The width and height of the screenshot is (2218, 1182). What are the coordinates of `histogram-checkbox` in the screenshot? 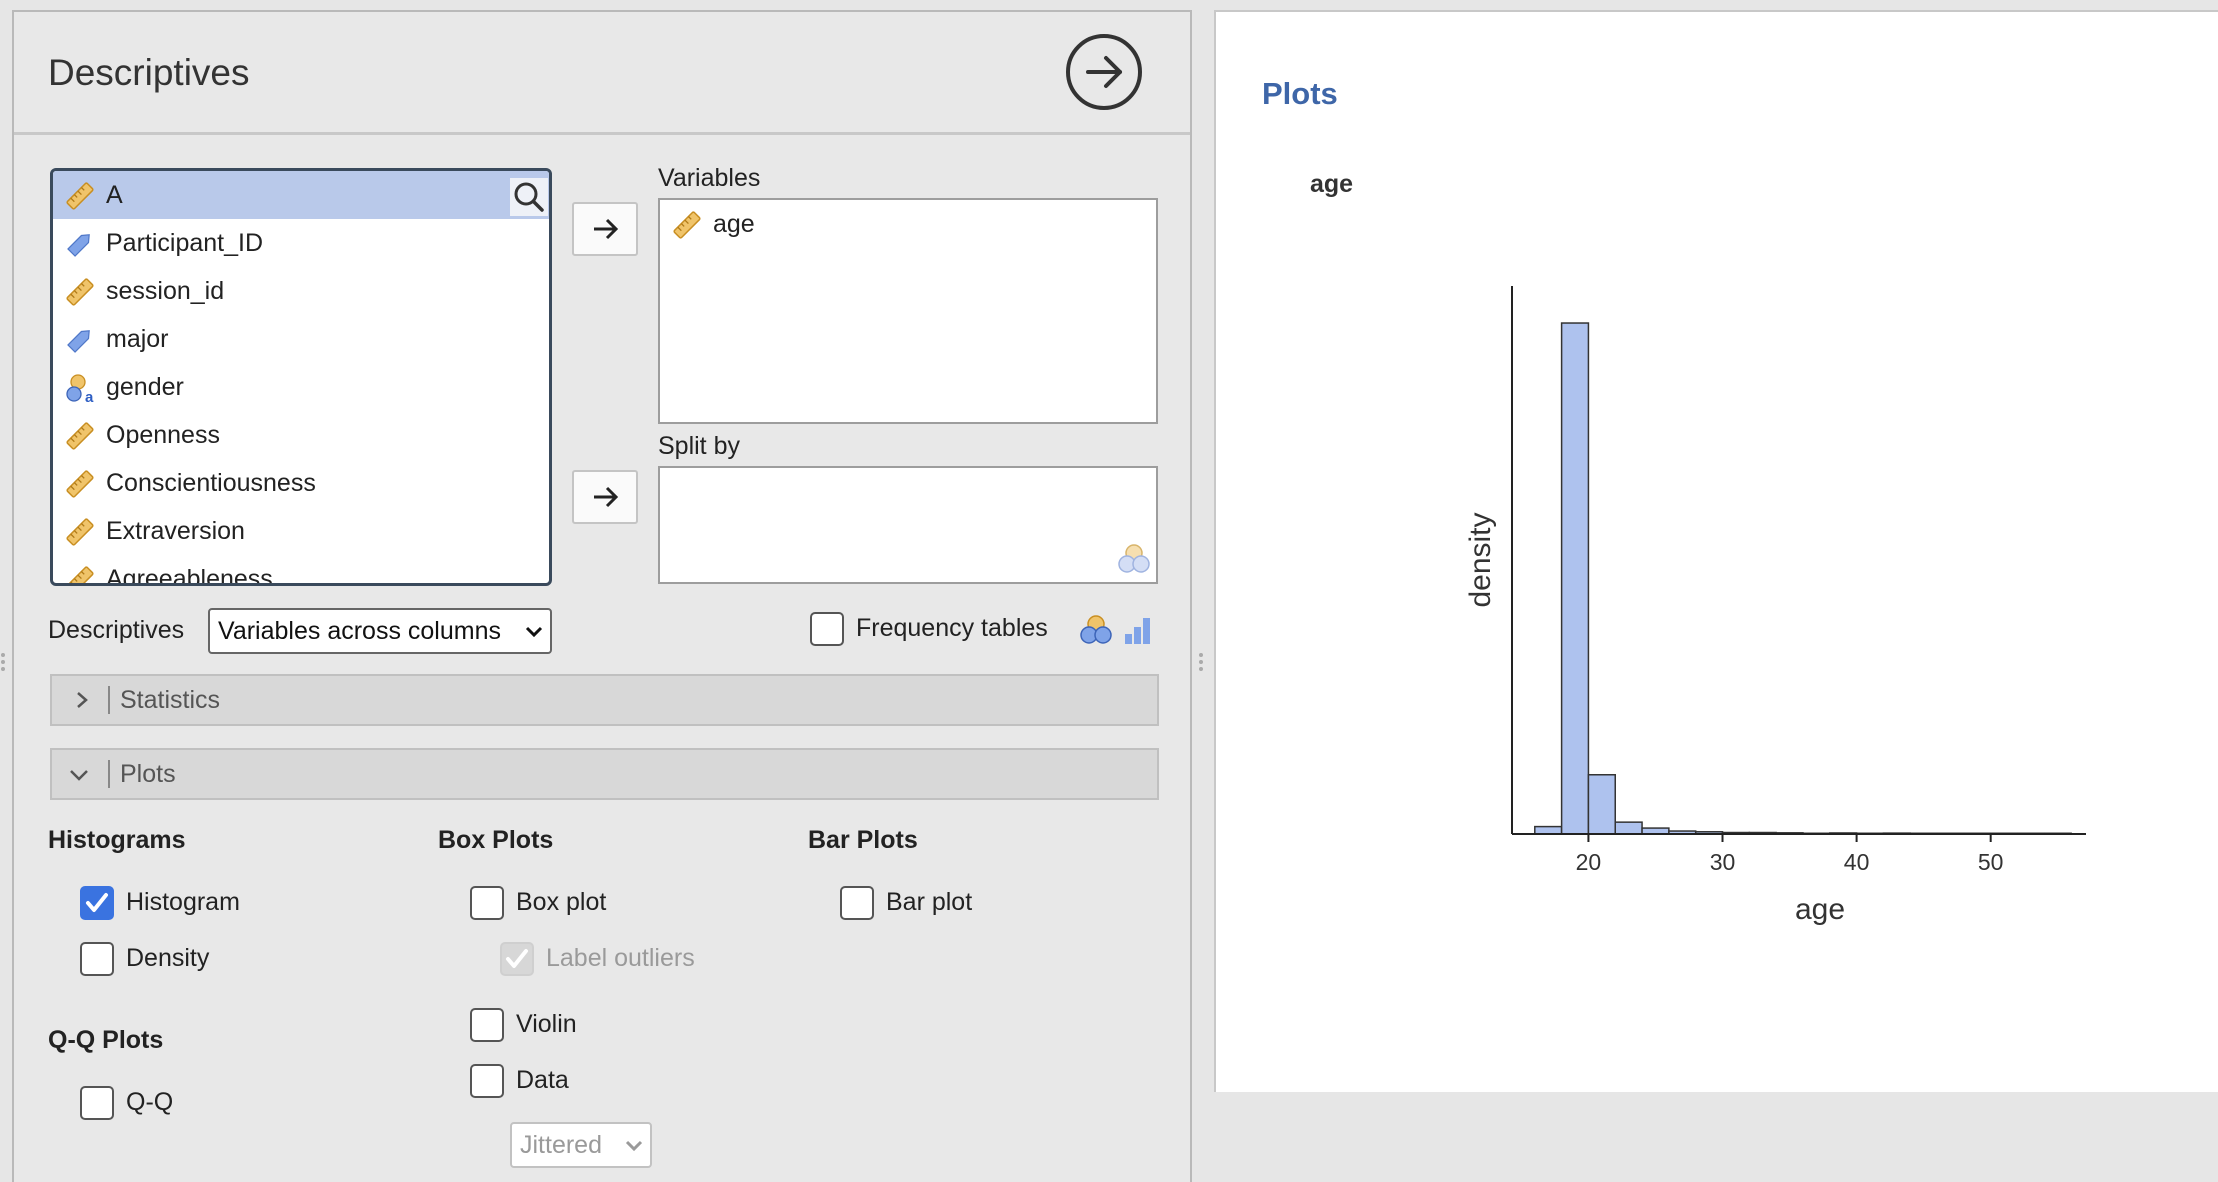 It's located at (97, 903).